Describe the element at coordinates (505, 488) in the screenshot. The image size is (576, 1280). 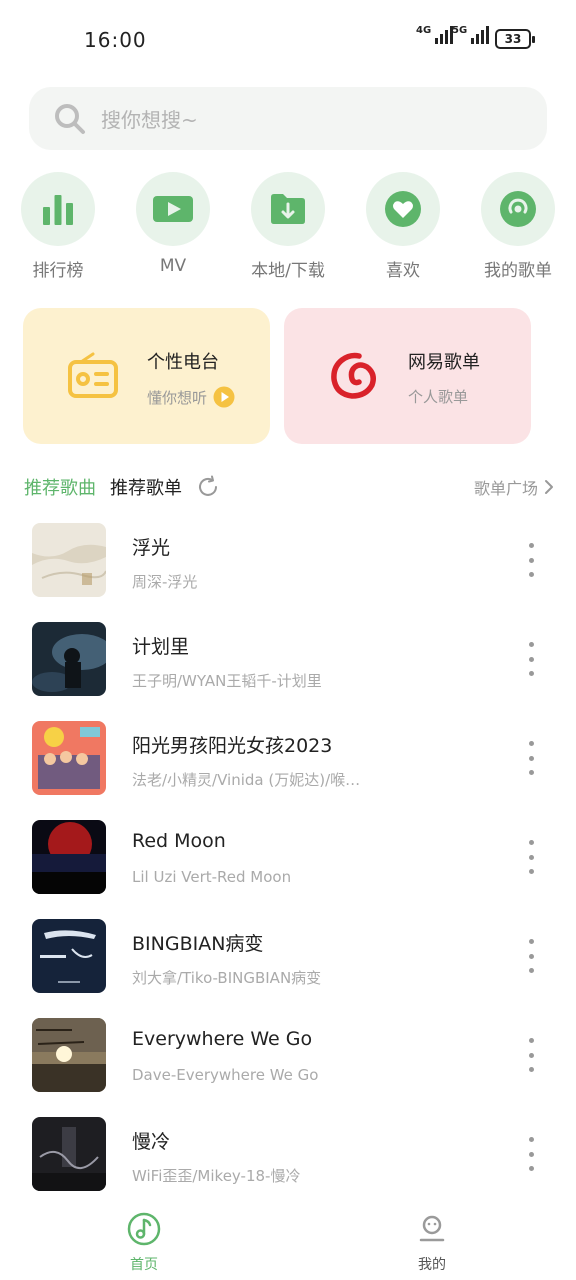
I see `playlist-plaza-label: 歌单广场` at that location.